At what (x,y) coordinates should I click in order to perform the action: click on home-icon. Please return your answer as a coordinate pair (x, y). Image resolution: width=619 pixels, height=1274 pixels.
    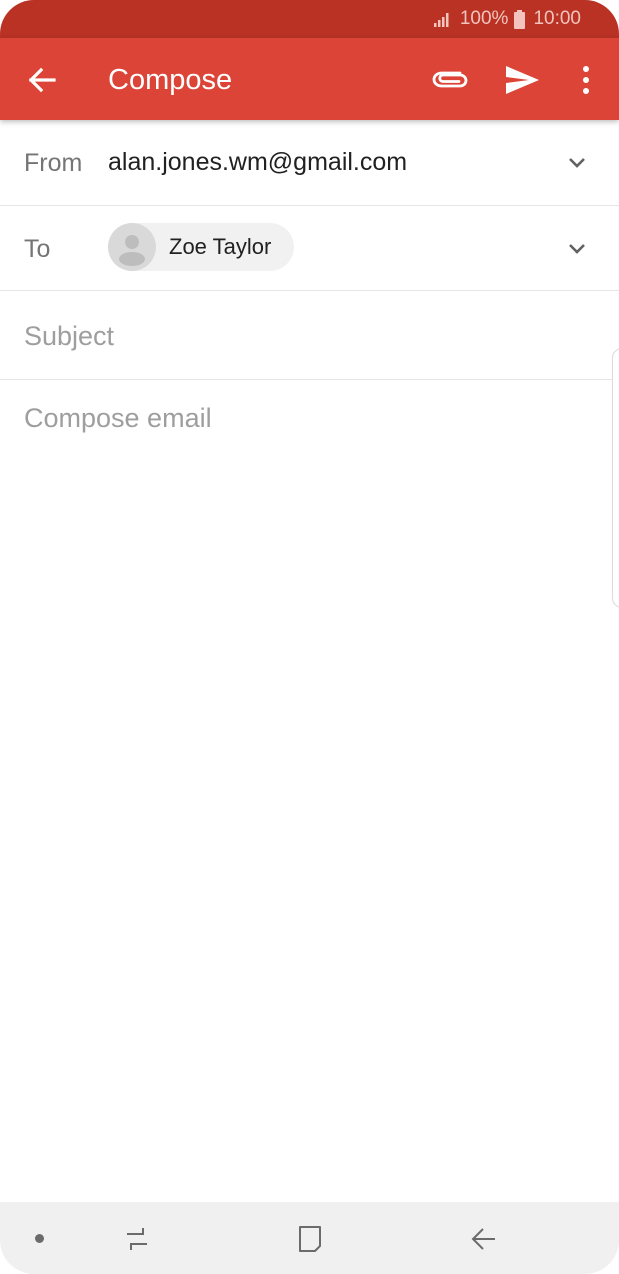
    Looking at the image, I should click on (310, 1239).